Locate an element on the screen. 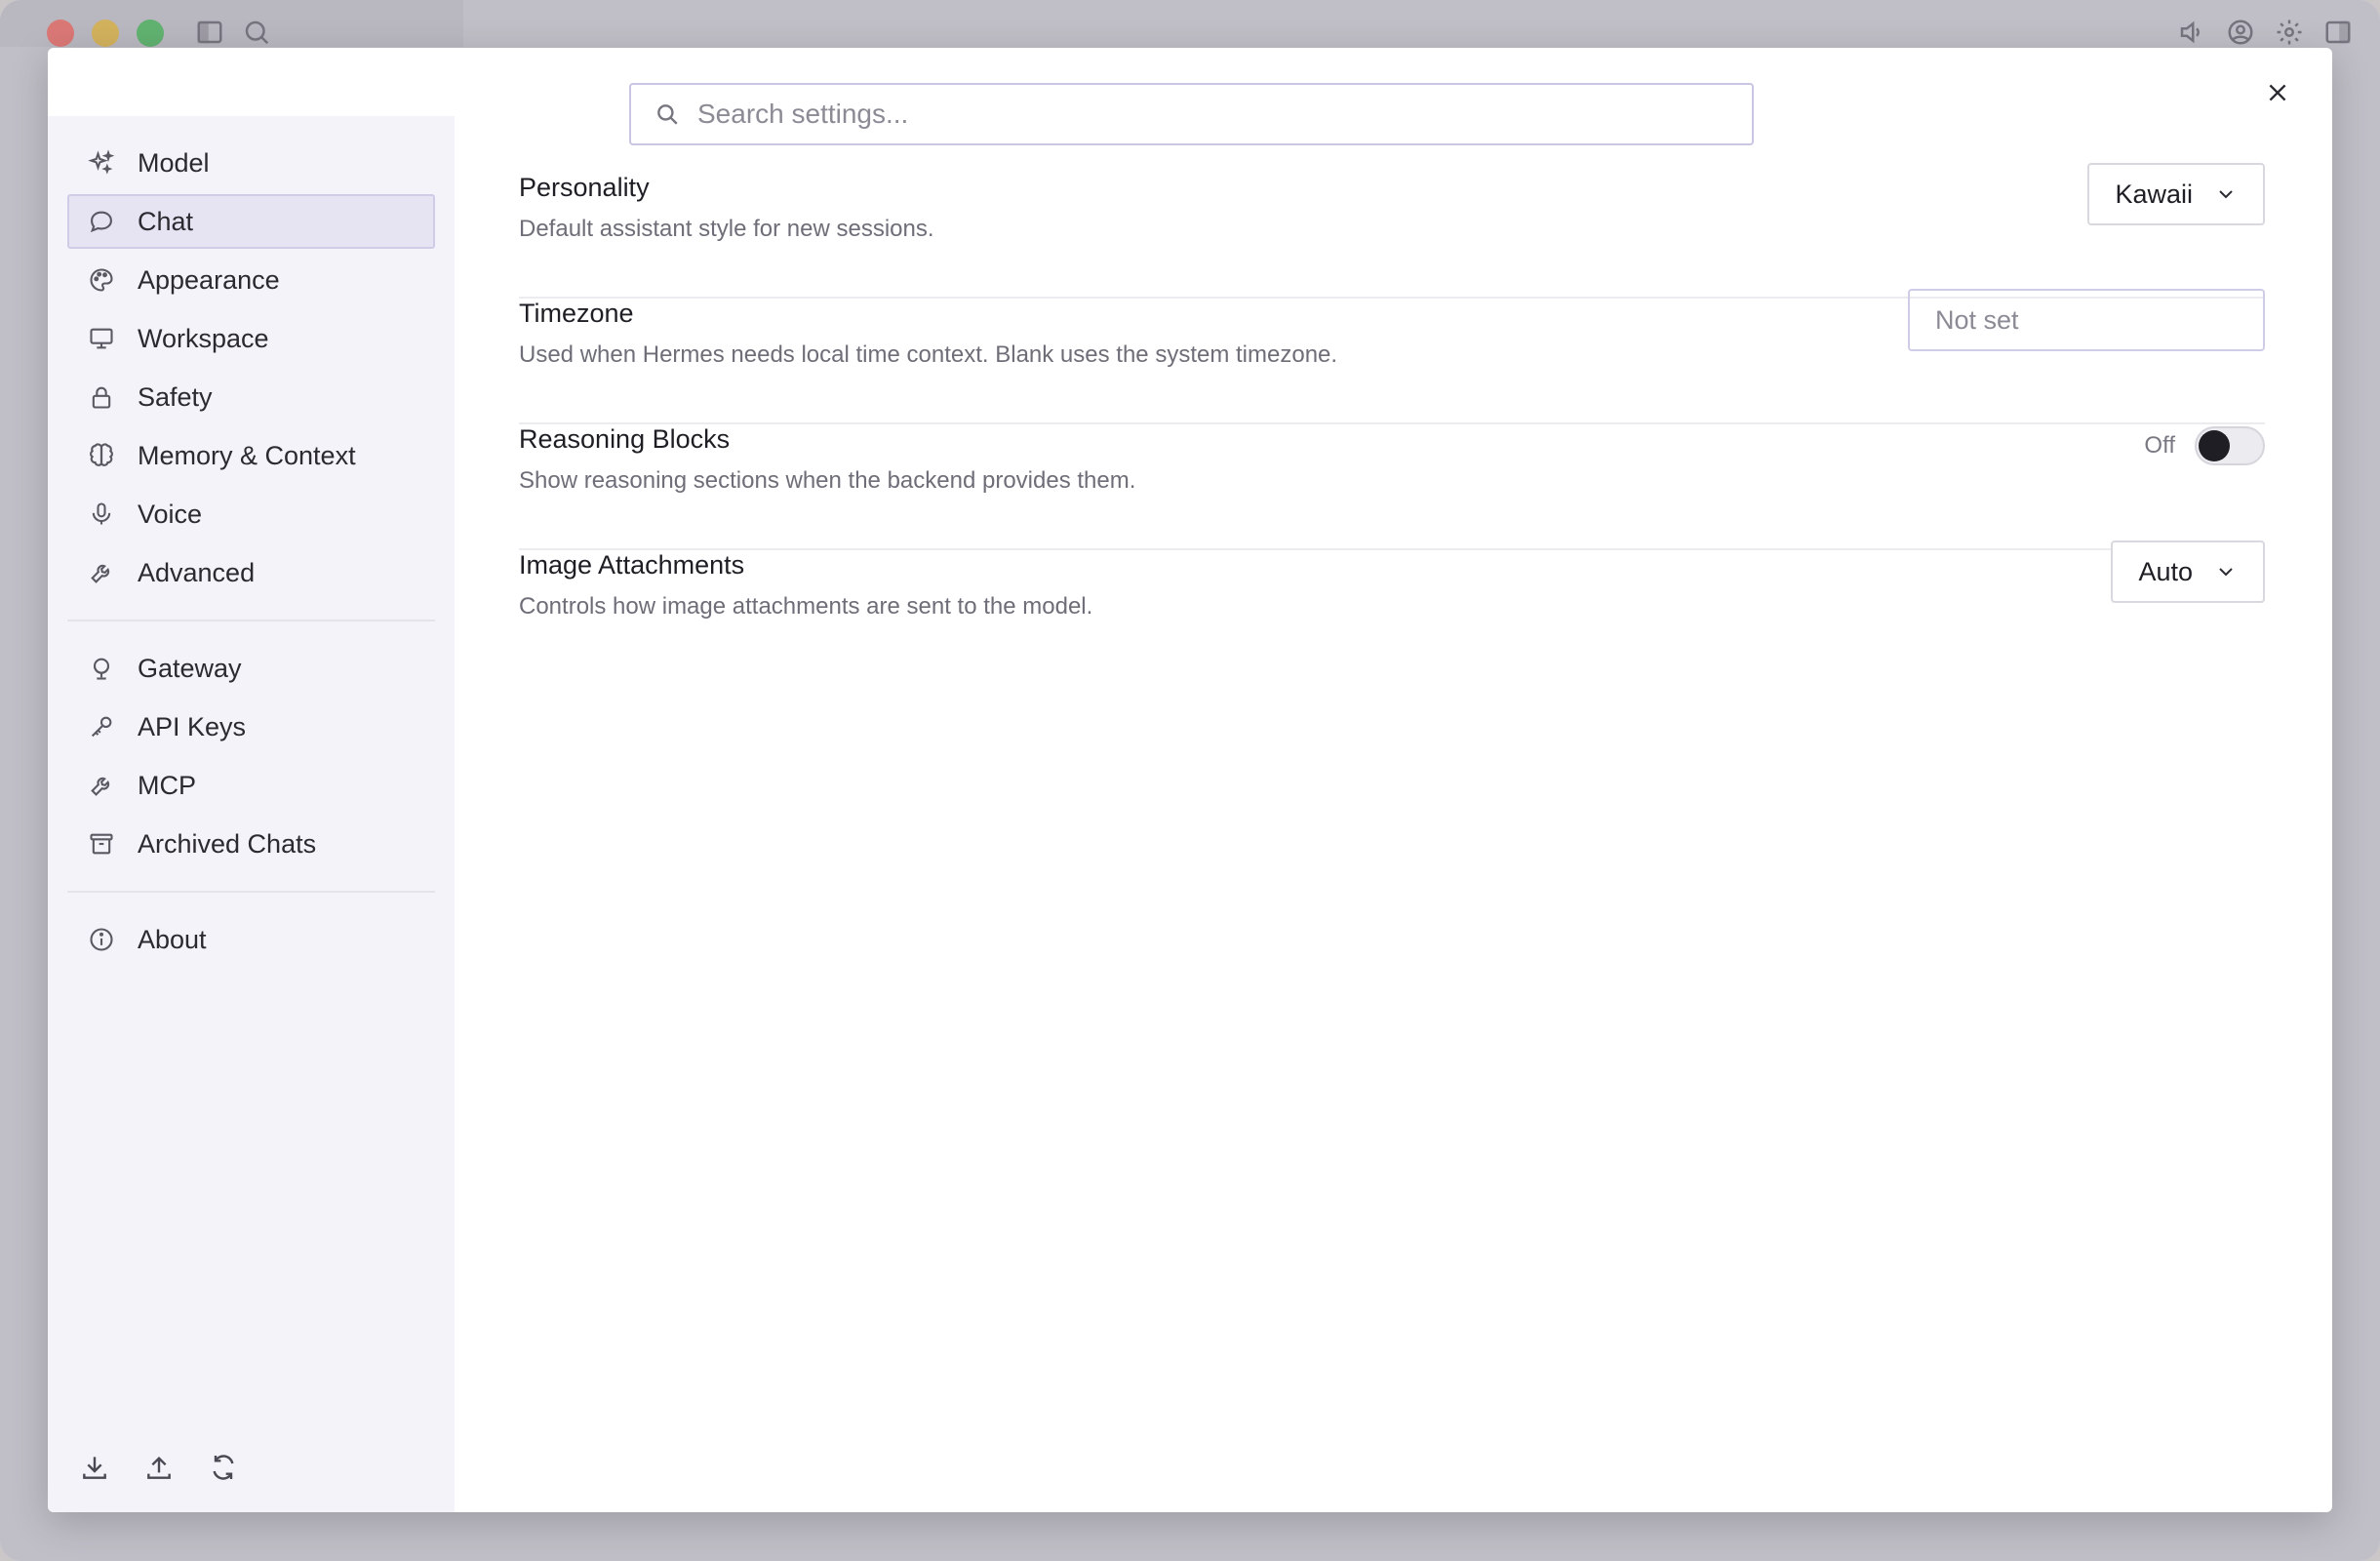 This screenshot has height=1561, width=2380. setting-title: Timezone is located at coordinates (576, 313).